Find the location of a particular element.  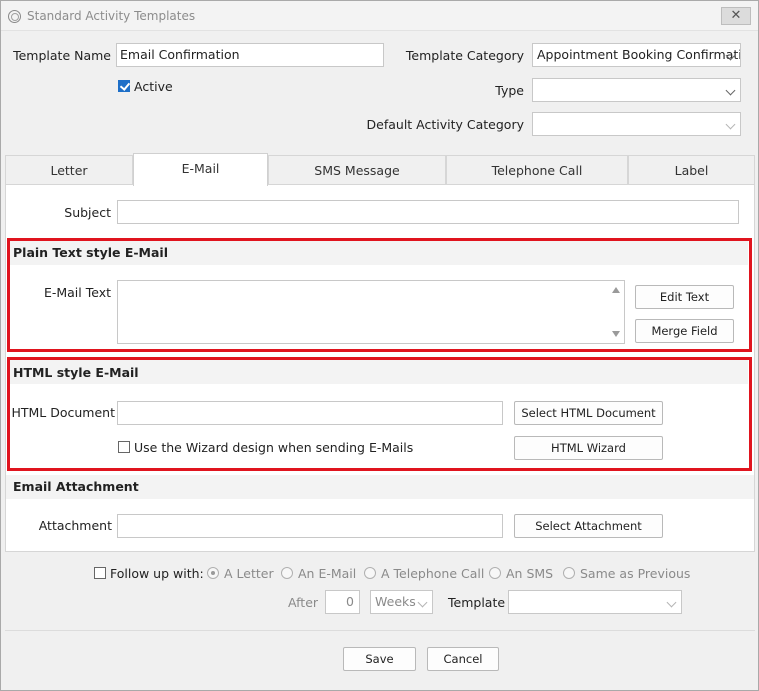

tab-letter: Letter is located at coordinates (69, 170).